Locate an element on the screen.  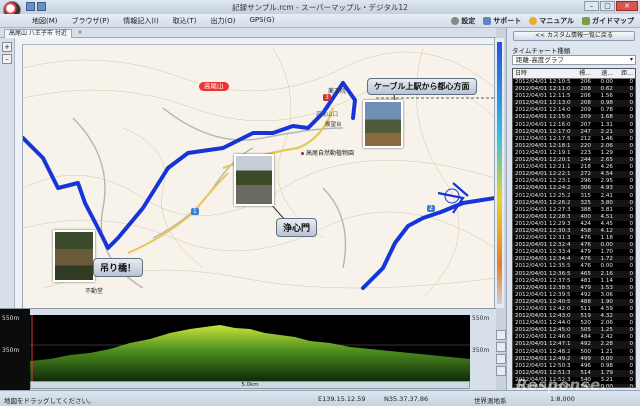
table-row: 2012/04/01 12:36:53 465 2.16 0 is located at coordinates (574, 274).